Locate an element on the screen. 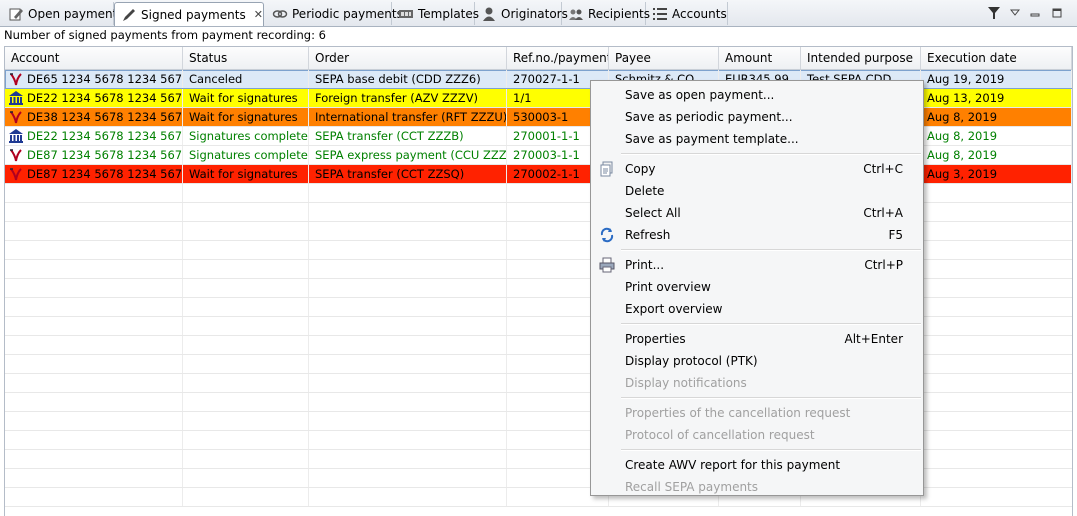  table-cell: Foreign transfer (AZV ZZZV) is located at coordinates (408, 98).